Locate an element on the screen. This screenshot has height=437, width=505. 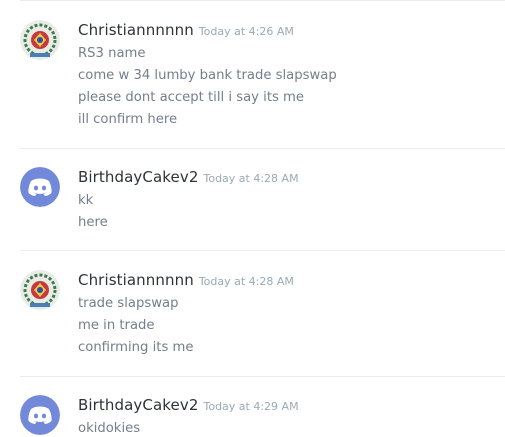
message-text: trade slapswap is located at coordinates (128, 303).